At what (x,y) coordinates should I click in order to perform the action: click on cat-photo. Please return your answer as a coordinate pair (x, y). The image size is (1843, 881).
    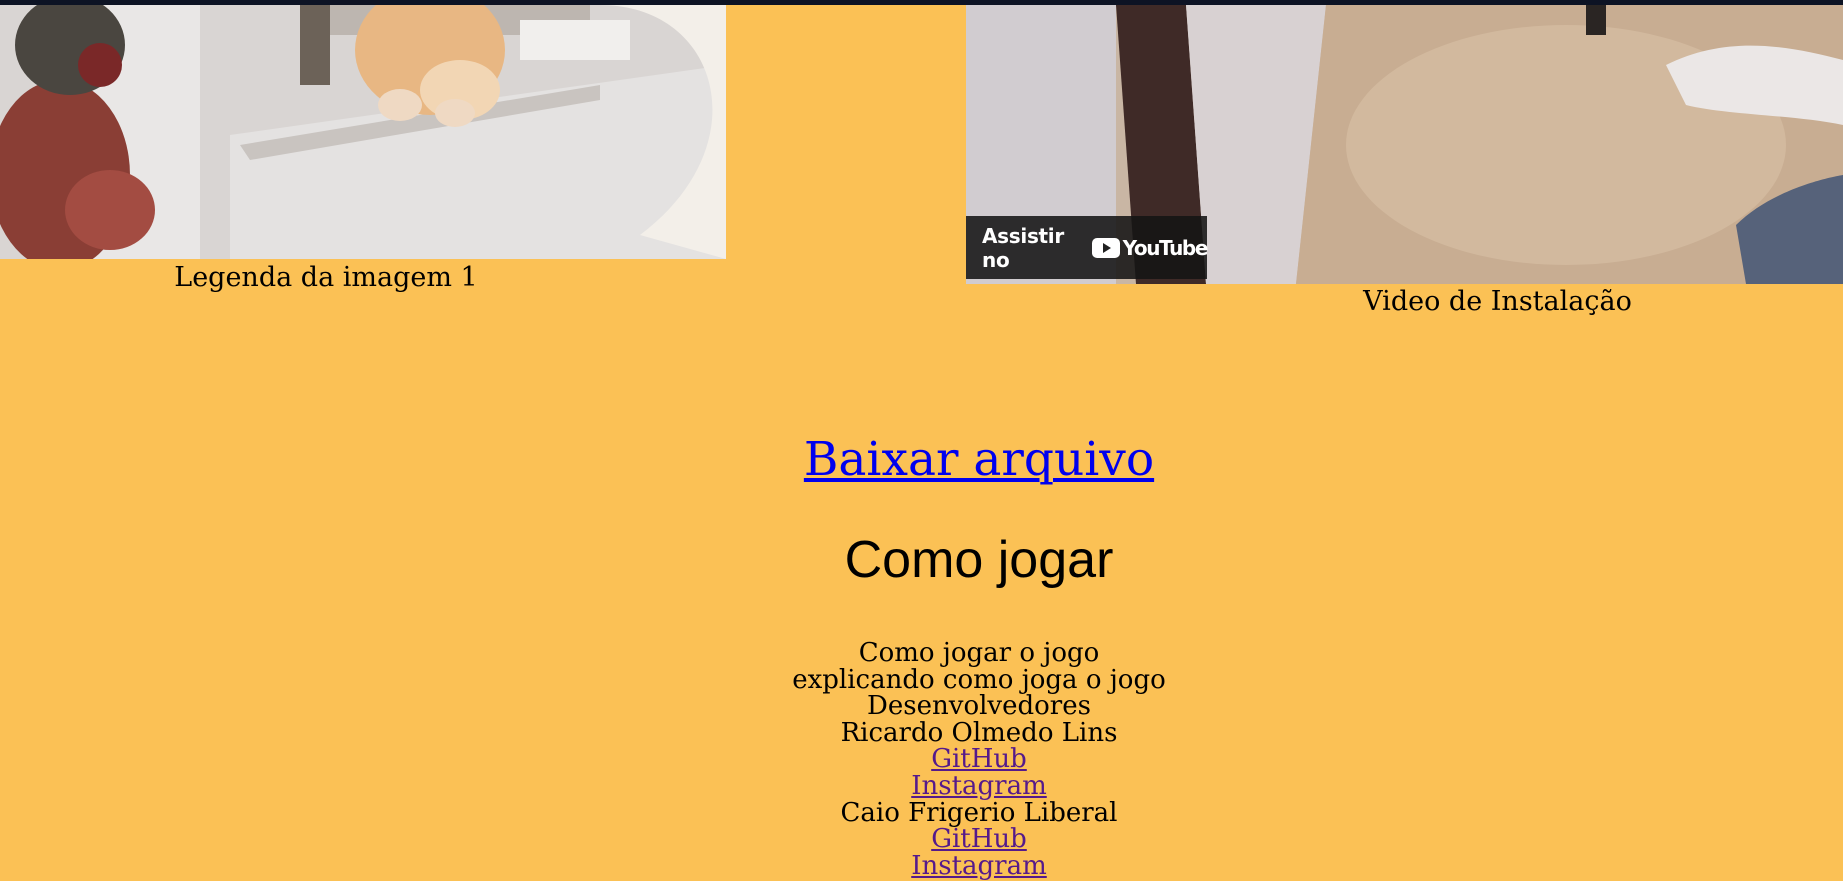
    Looking at the image, I should click on (363, 132).